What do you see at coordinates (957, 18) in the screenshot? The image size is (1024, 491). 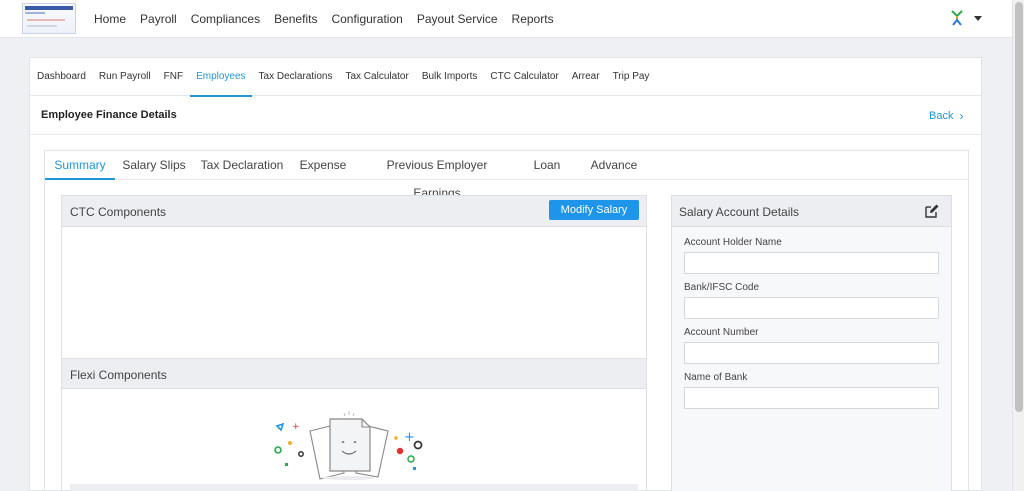 I see `user-avatar-icon` at bounding box center [957, 18].